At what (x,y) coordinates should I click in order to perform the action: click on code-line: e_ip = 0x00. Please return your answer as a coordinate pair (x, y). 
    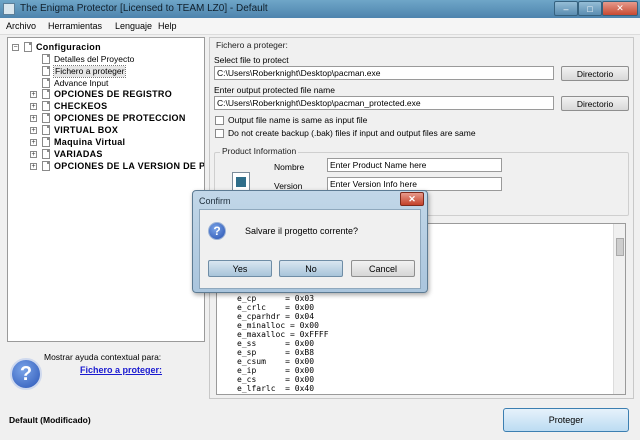
    Looking at the image, I should click on (276, 370).